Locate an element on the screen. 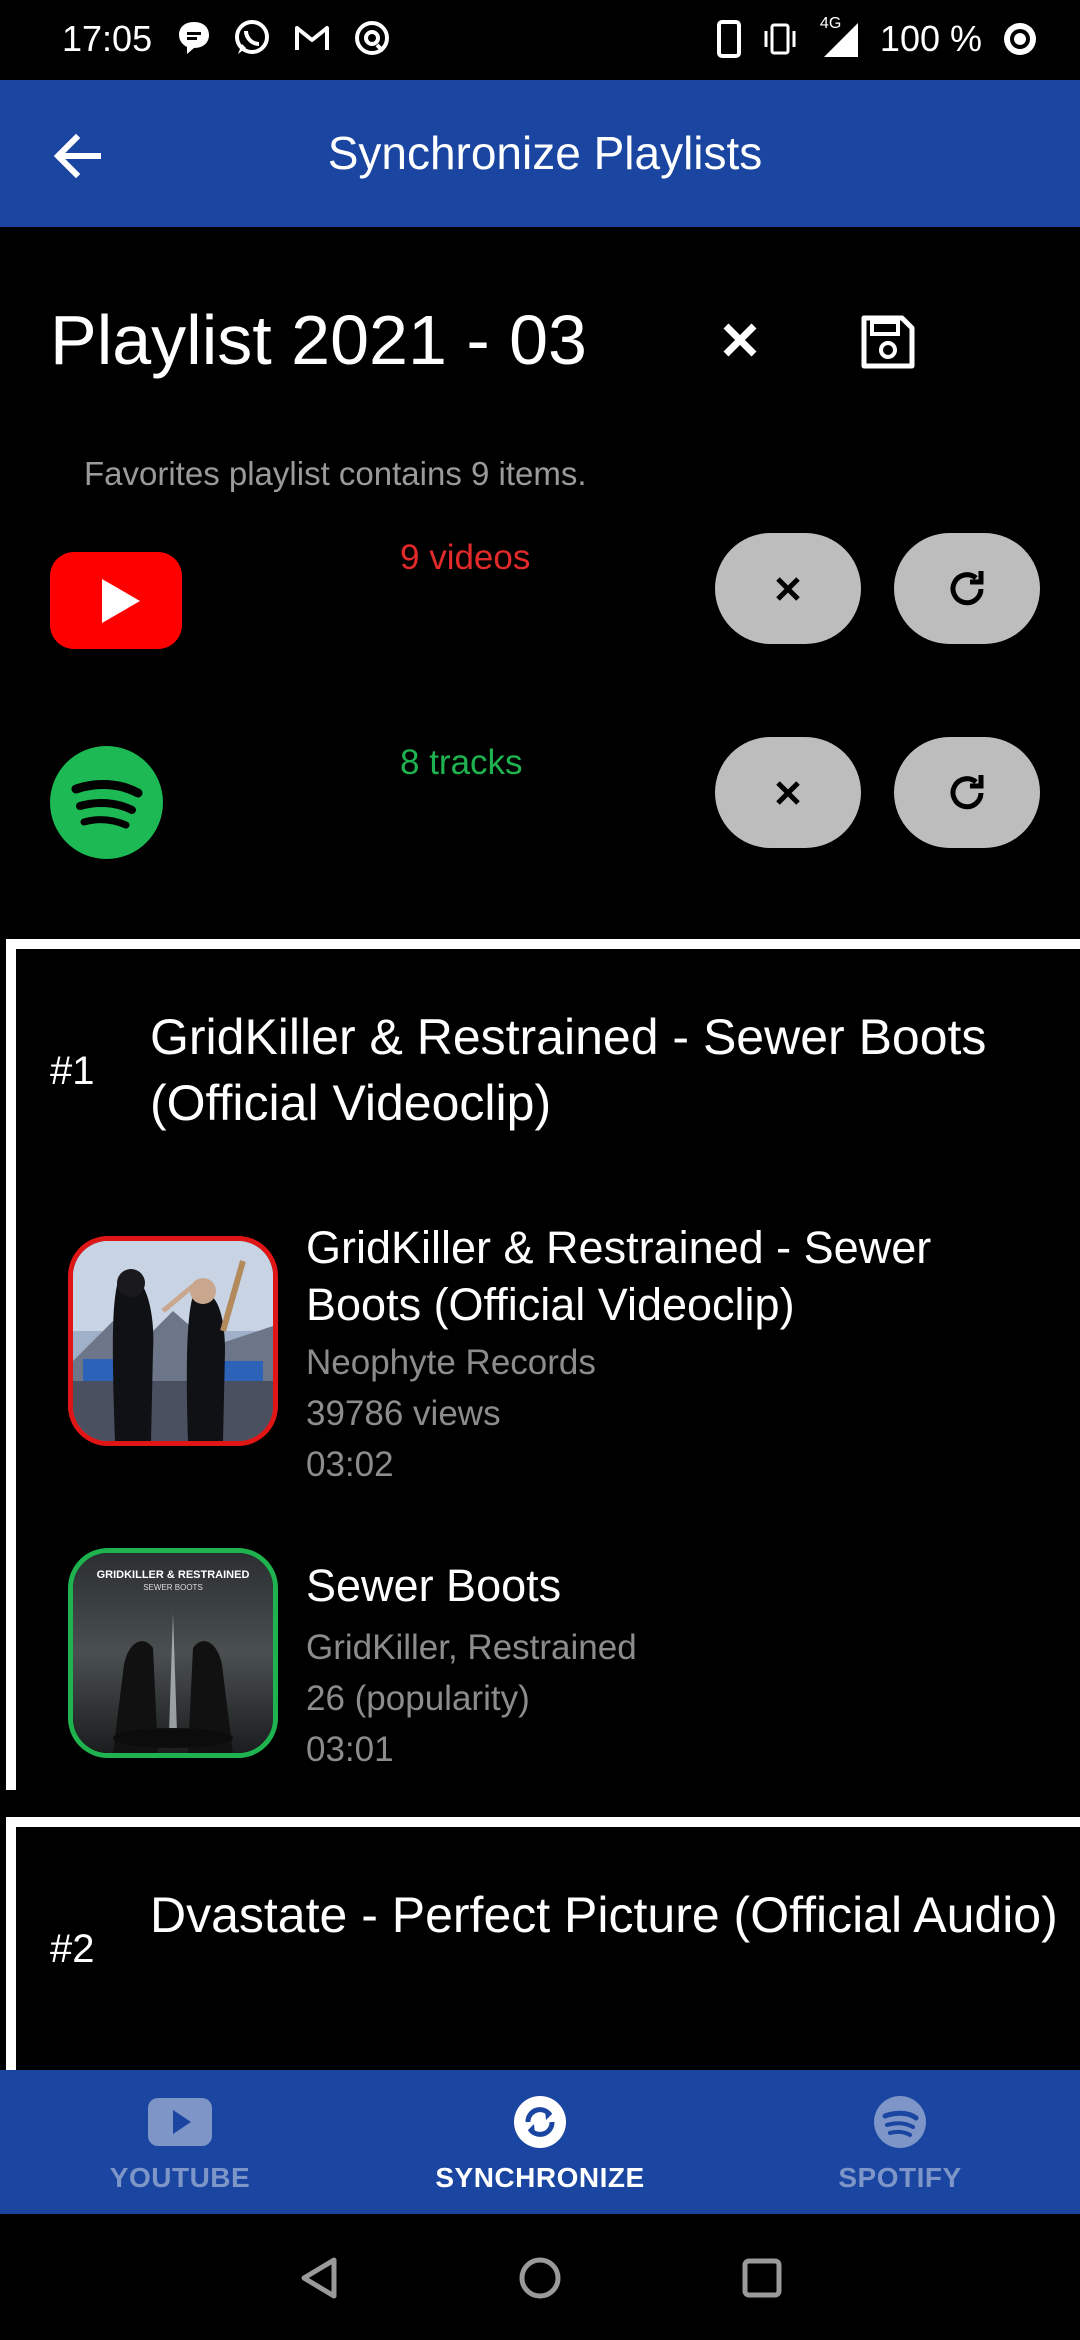 The image size is (1080, 2340). nav-synchronize: SYNCHRONIZE is located at coordinates (540, 2142).